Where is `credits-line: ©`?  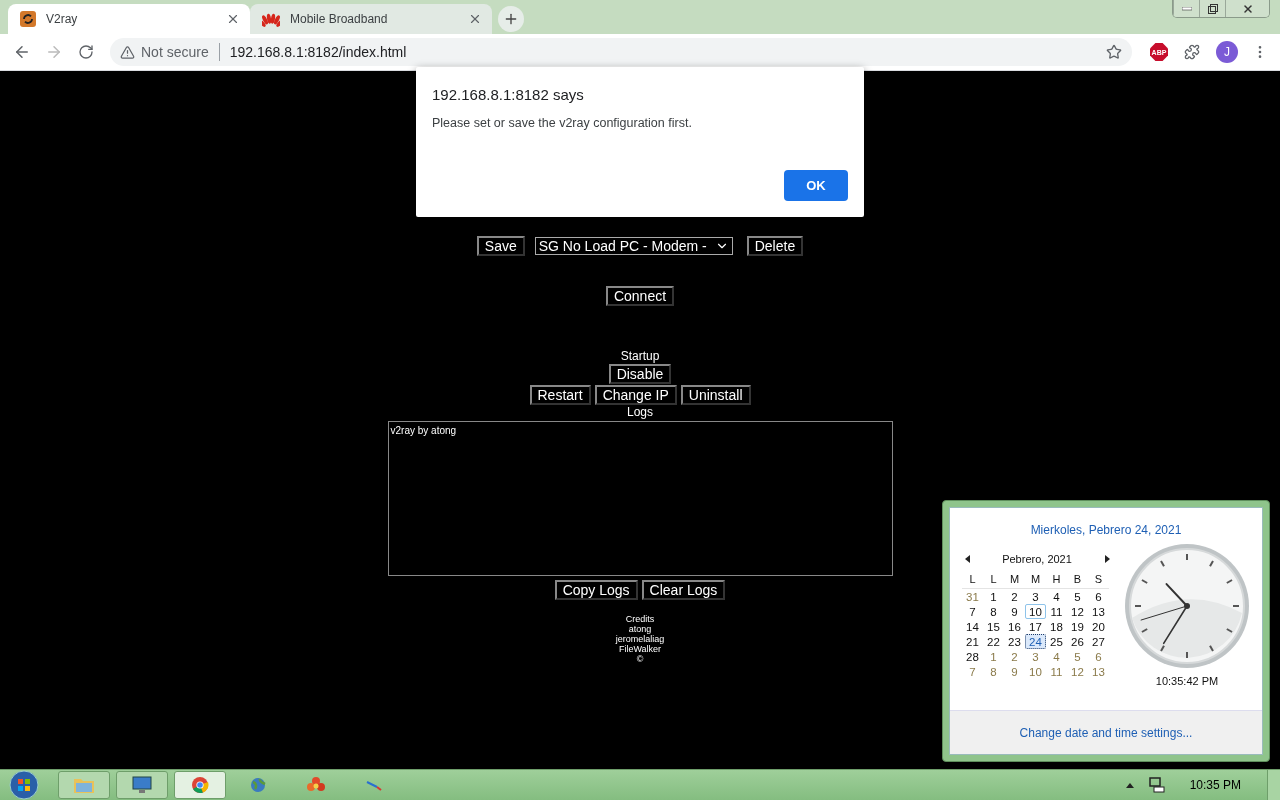 credits-line: © is located at coordinates (640, 659).